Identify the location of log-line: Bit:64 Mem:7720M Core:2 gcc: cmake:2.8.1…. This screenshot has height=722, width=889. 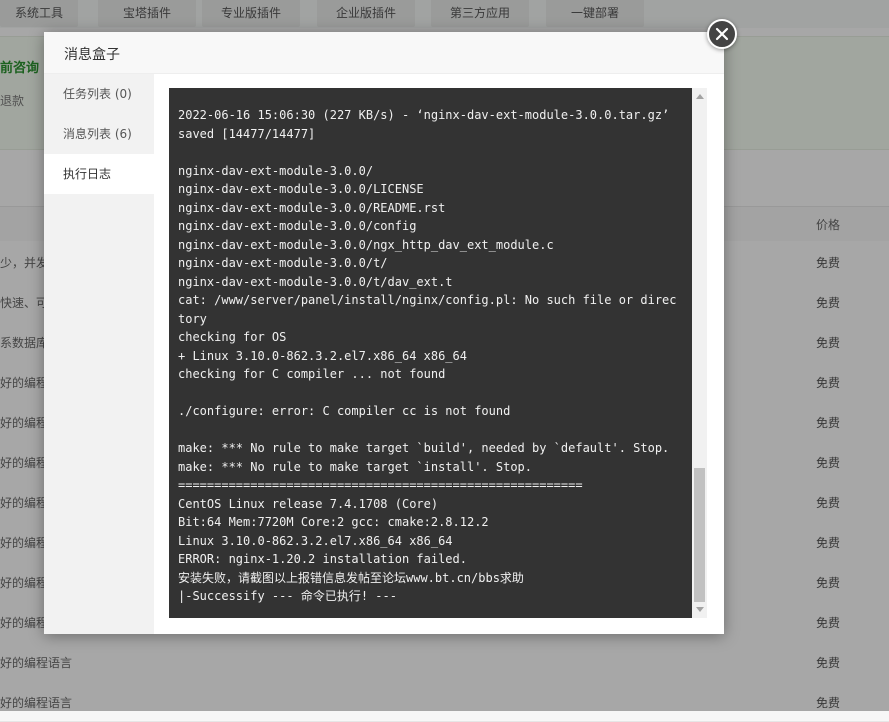
(333, 522).